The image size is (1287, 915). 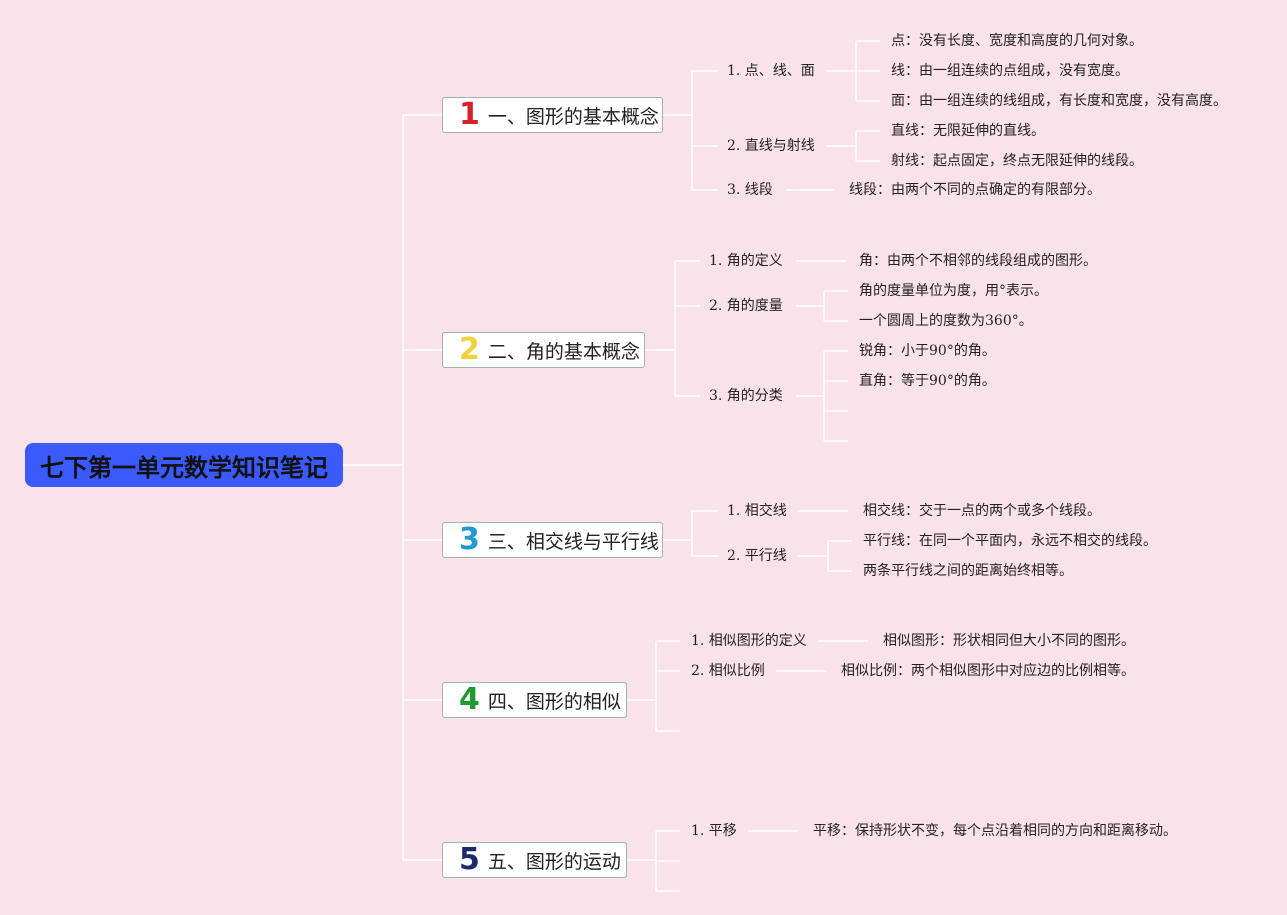 What do you see at coordinates (746, 306) in the screenshot?
I see `sub-2-2: 2. 角的度量` at bounding box center [746, 306].